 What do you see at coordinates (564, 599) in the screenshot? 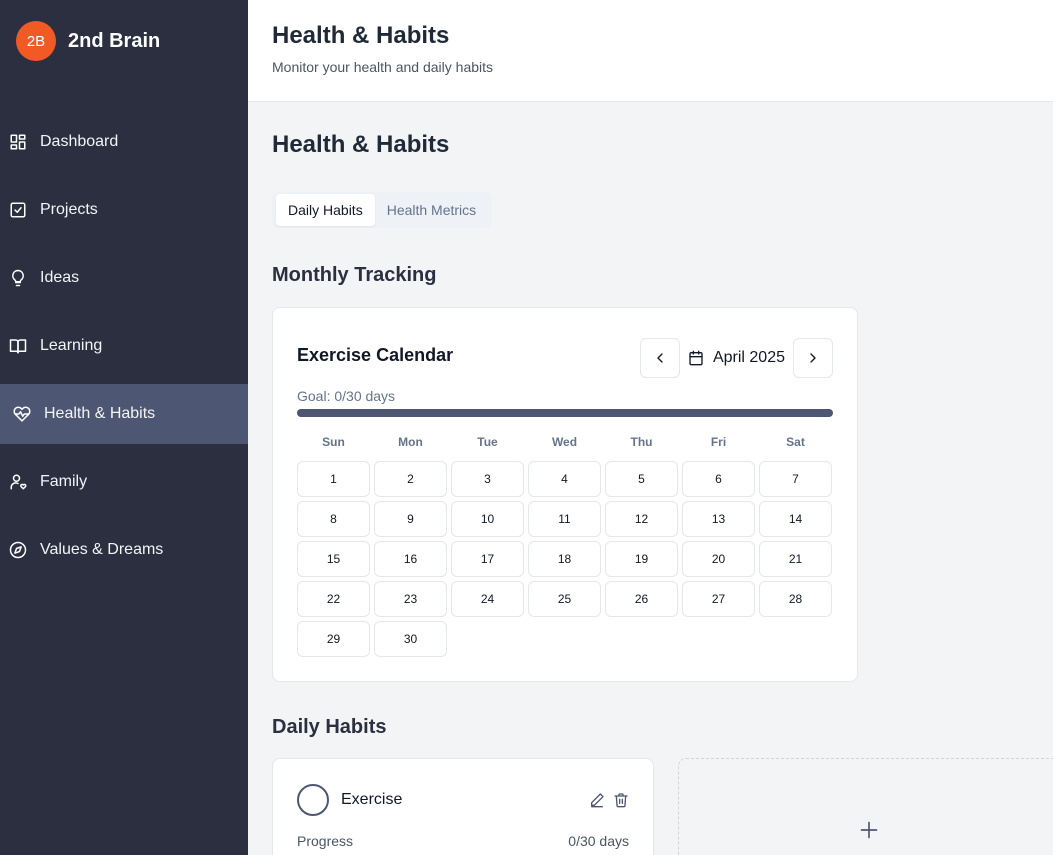
I see `calendar-day: 25` at bounding box center [564, 599].